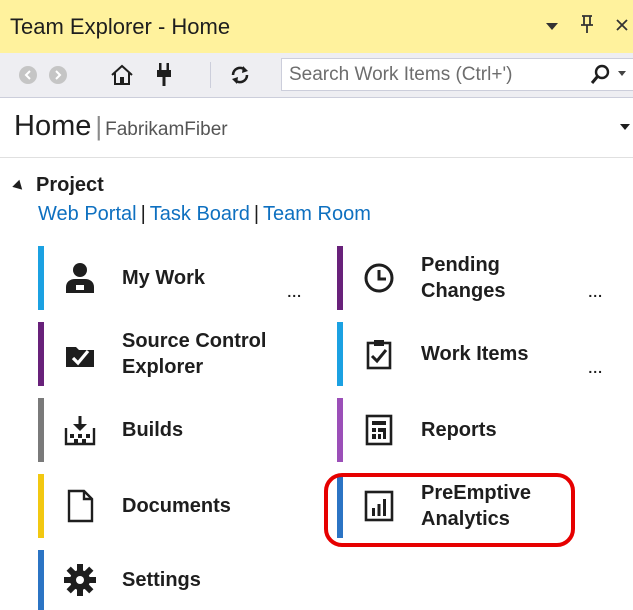 The width and height of the screenshot is (633, 610). I want to click on tile-label: Pending Changes, so click(463, 278).